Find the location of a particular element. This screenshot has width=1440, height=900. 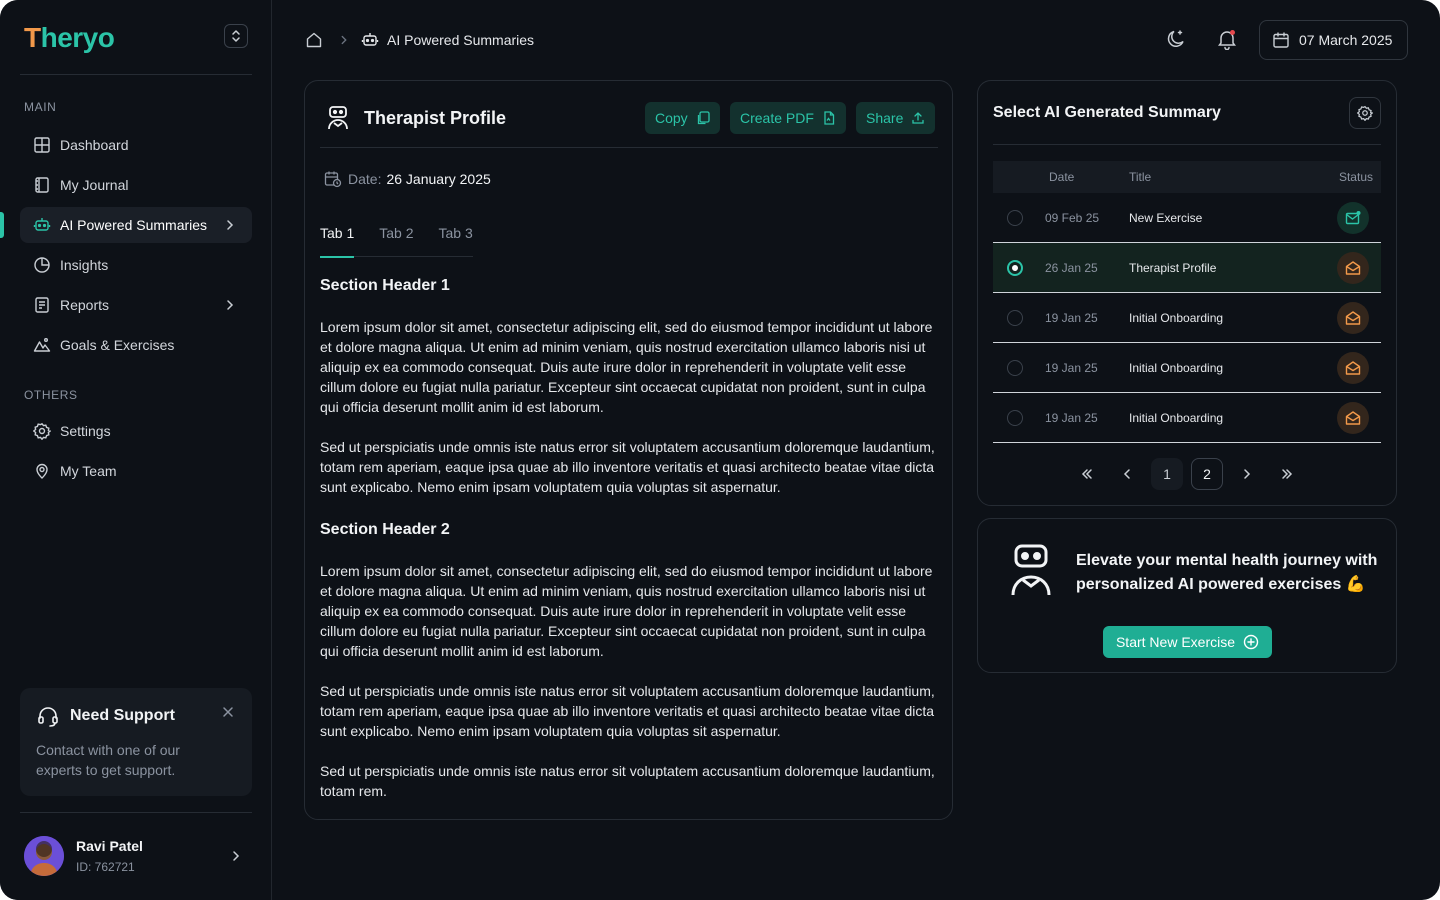

mountain-icon is located at coordinates (42, 345).